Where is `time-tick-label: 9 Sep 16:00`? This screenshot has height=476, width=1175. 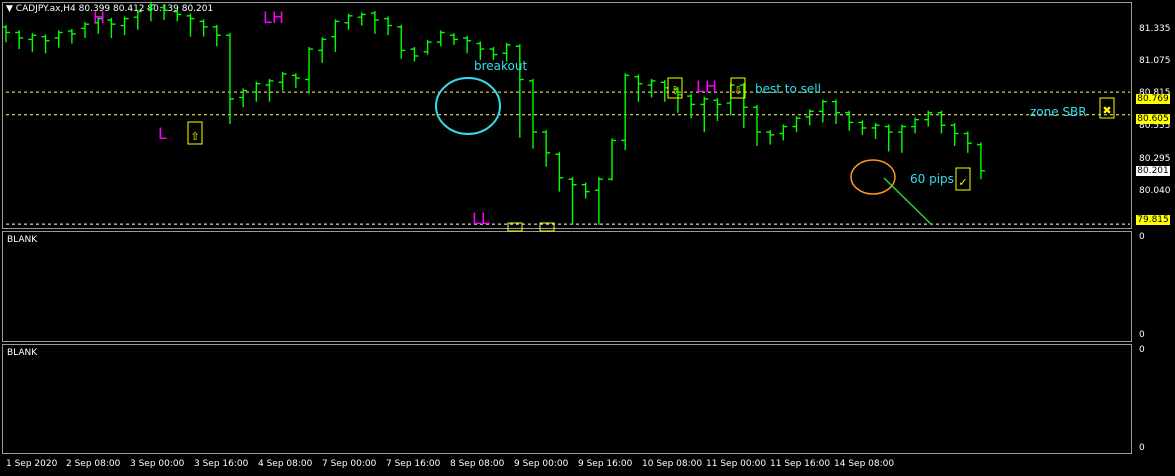 time-tick-label: 9 Sep 16:00 is located at coordinates (605, 464).